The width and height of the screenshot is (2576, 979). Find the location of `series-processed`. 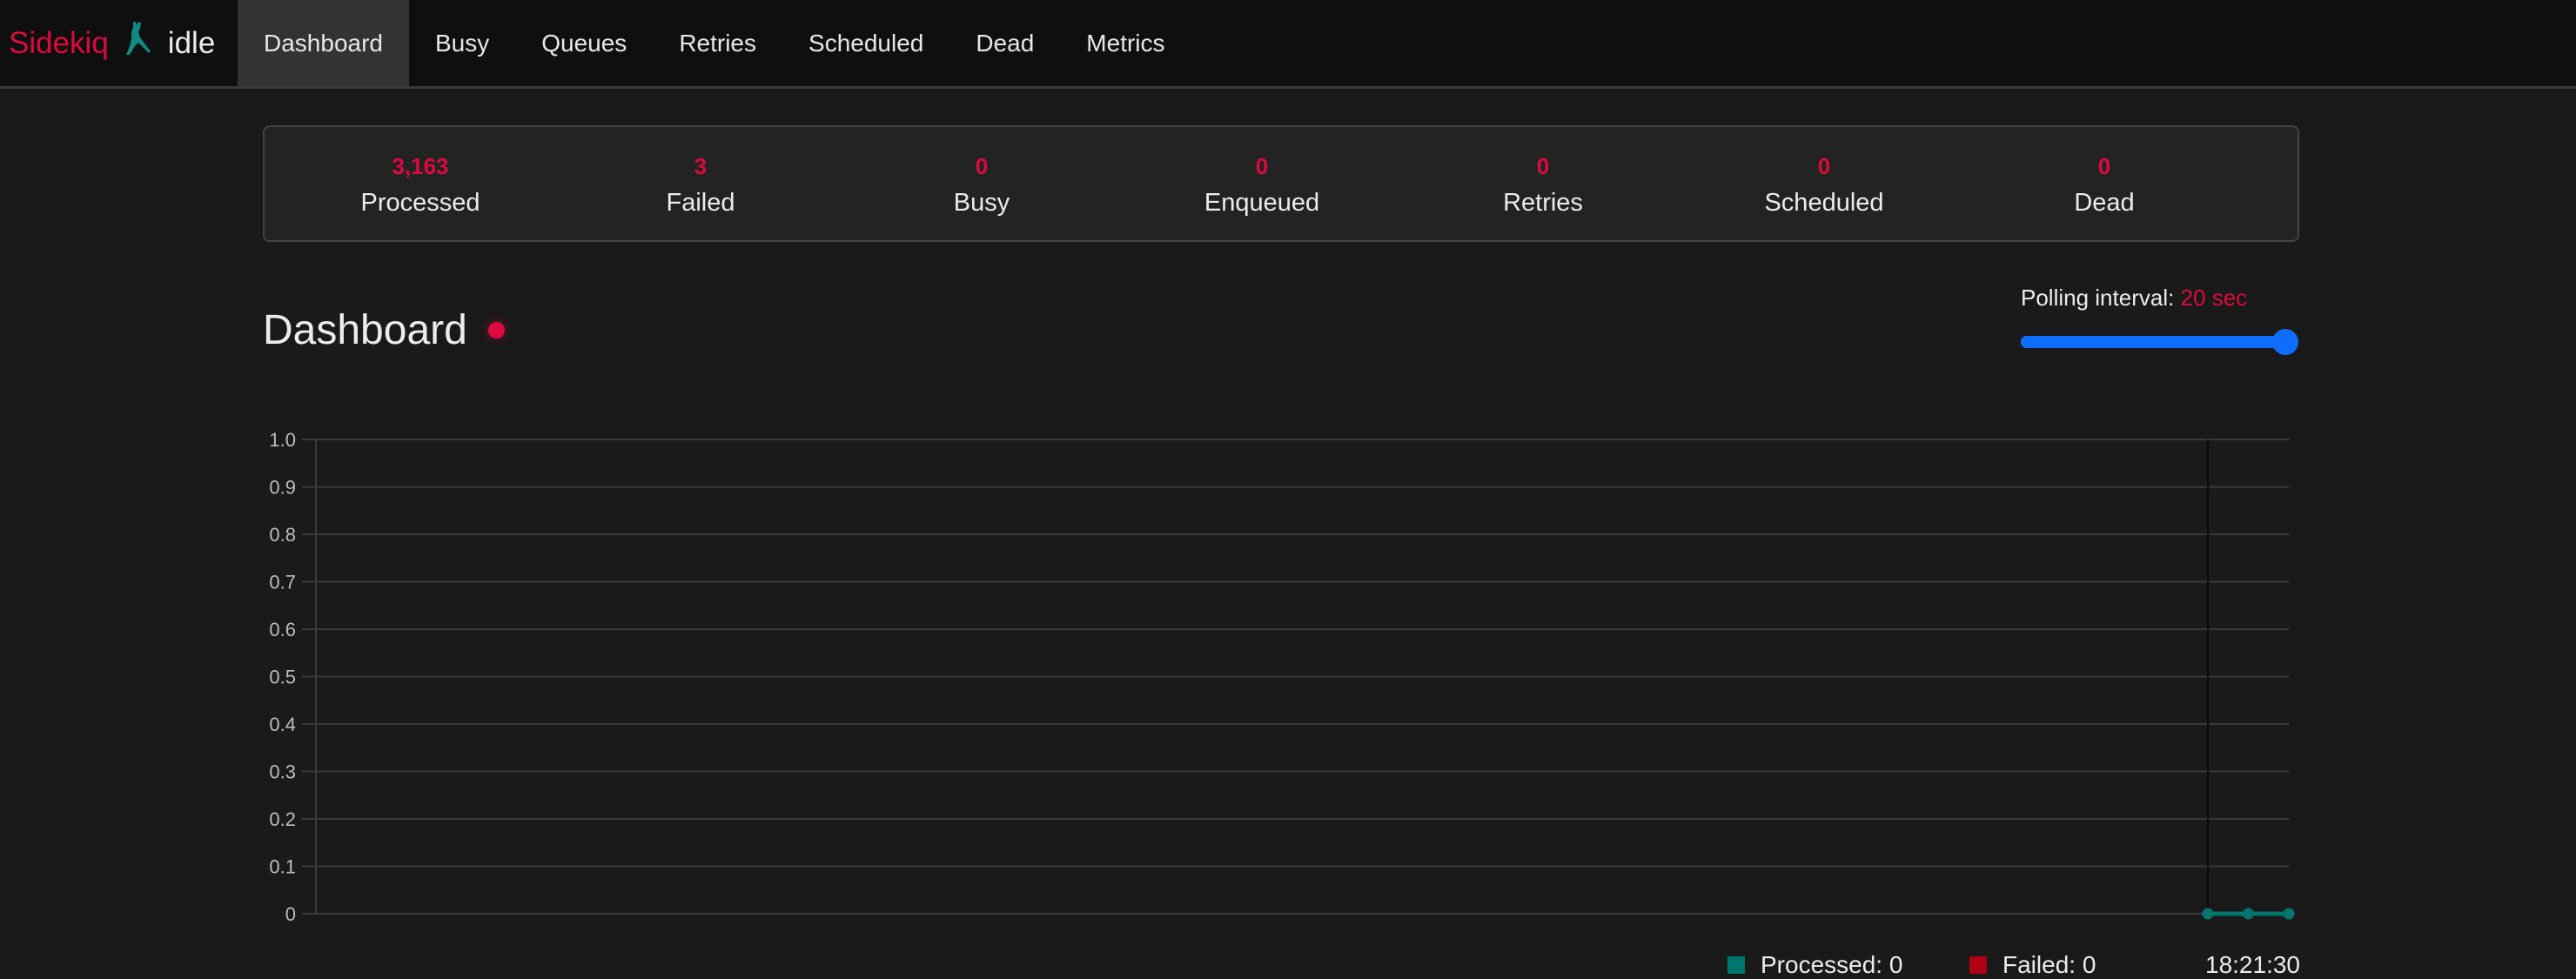

series-processed is located at coordinates (2248, 914).